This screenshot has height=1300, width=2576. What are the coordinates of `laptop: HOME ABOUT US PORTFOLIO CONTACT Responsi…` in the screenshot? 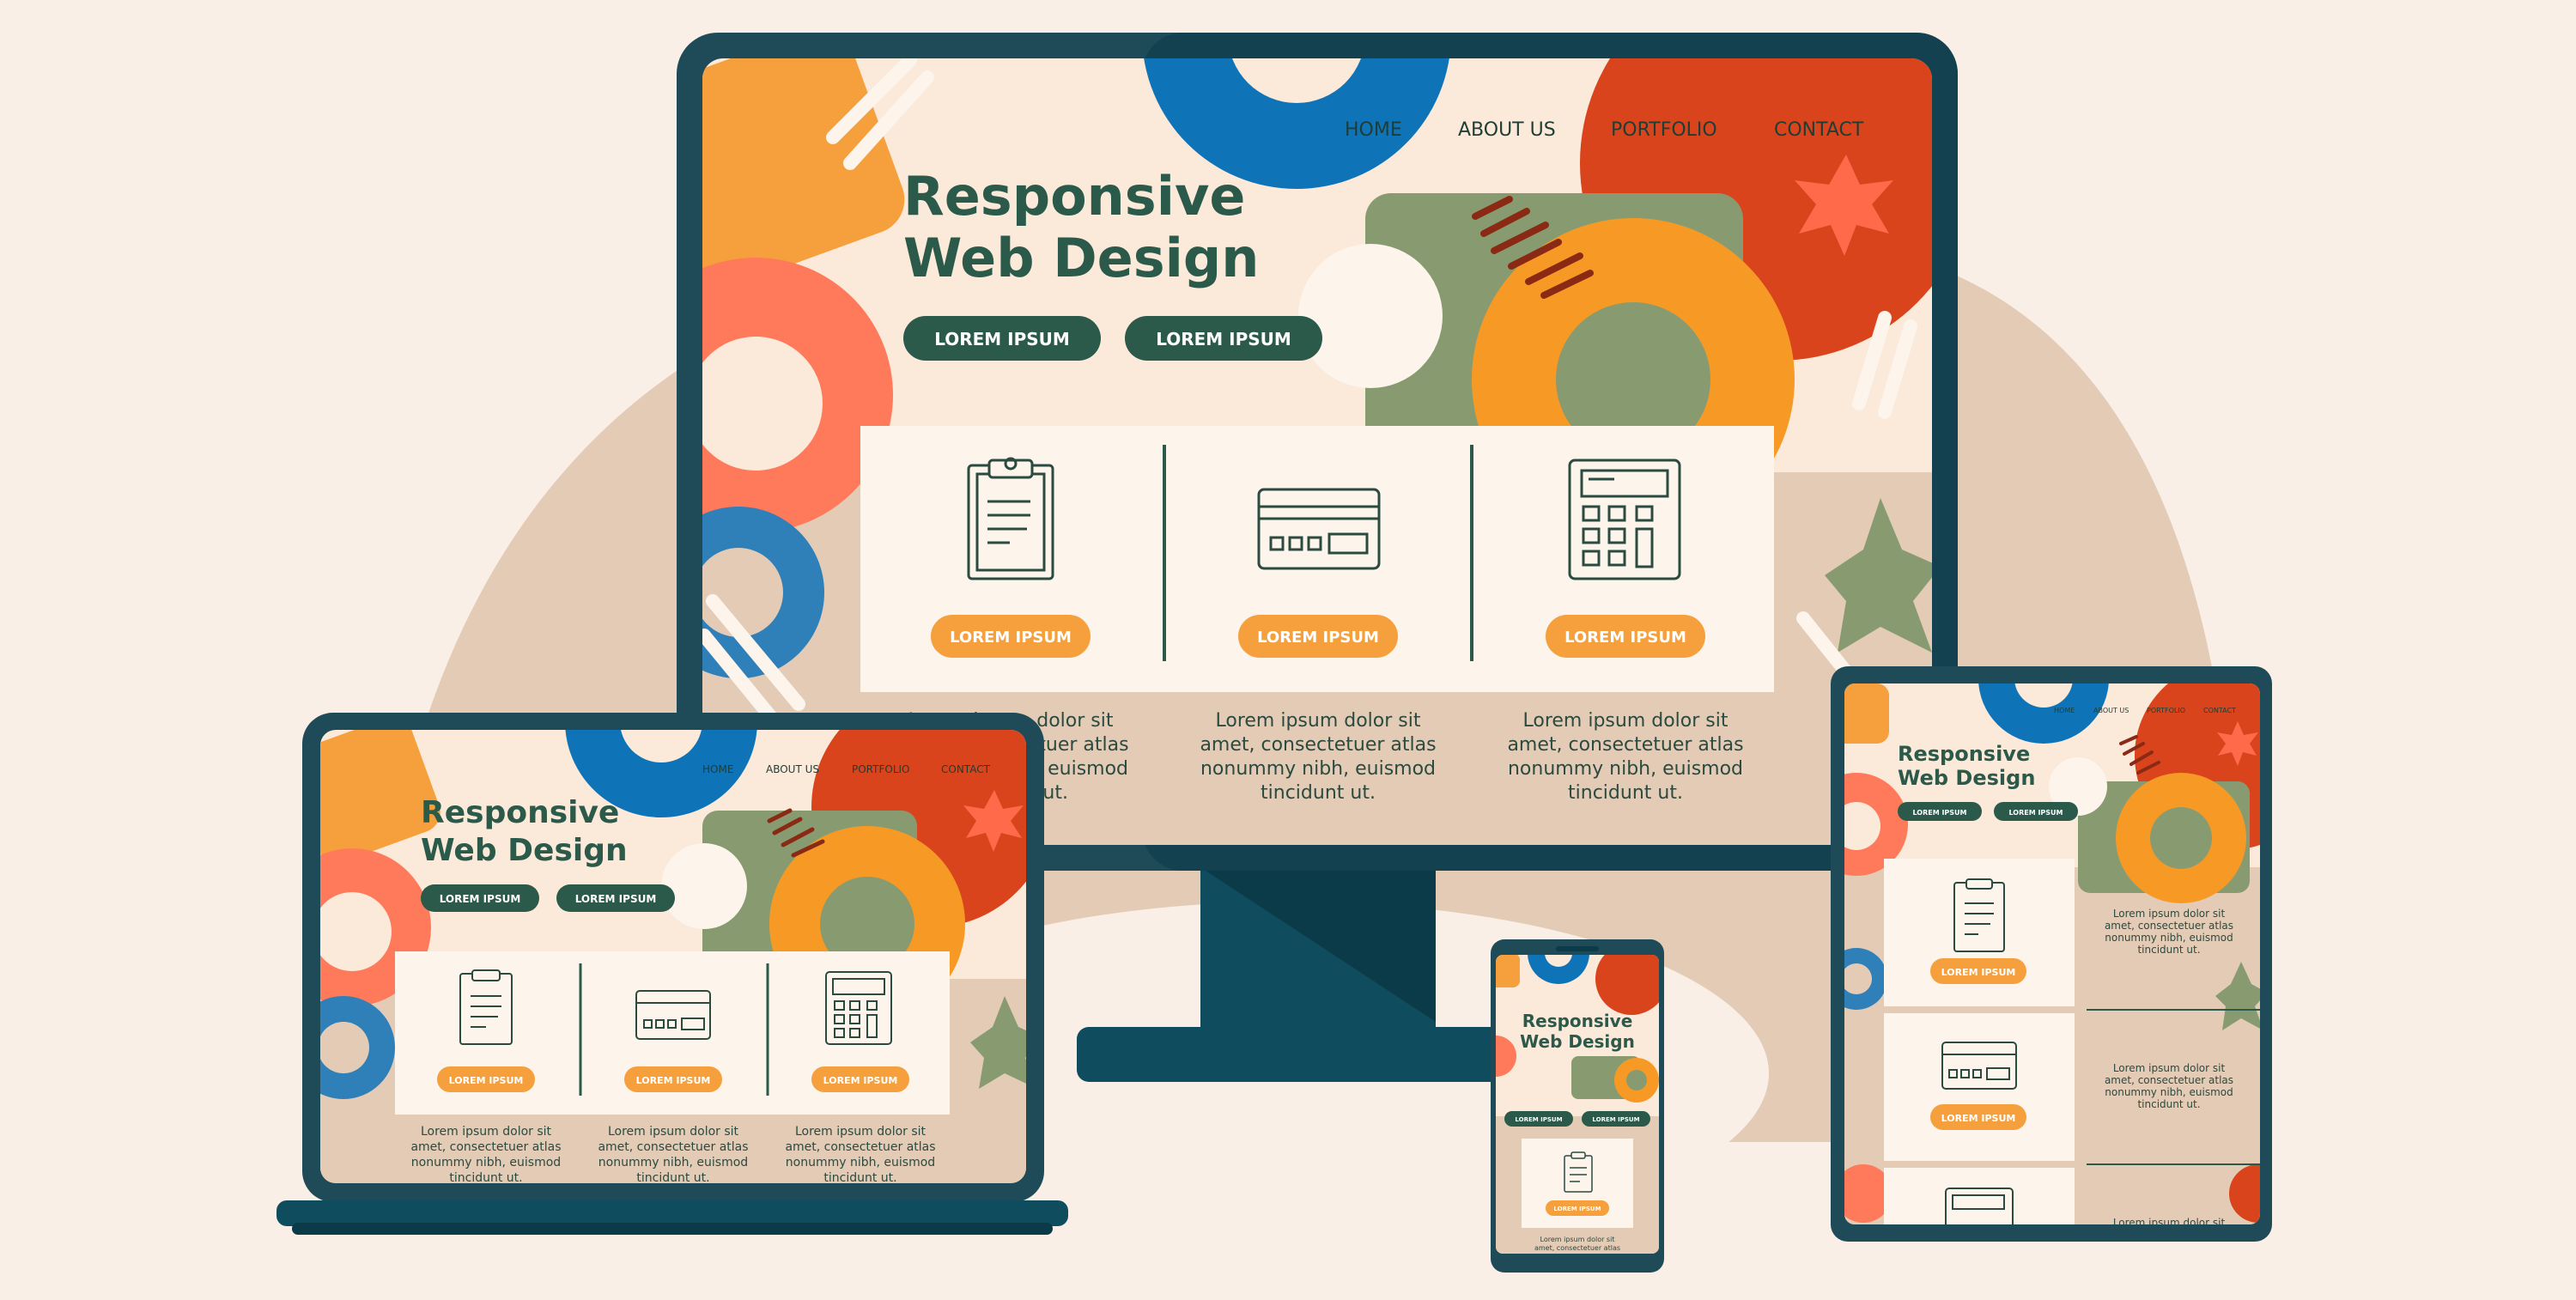 It's located at (672, 974).